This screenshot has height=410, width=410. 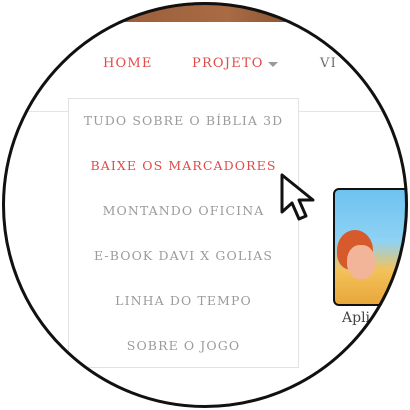 I want to click on app-card-label: Apli, so click(x=356, y=318).